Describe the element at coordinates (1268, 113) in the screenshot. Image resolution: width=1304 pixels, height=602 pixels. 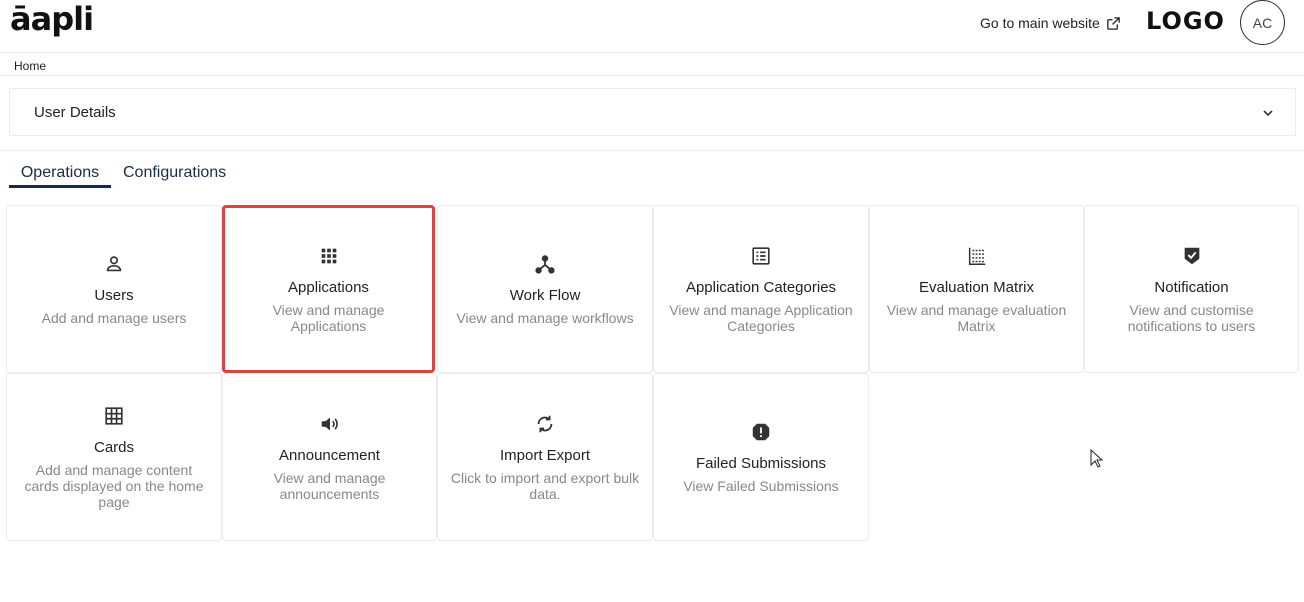
I see `chevron-down-icon` at that location.